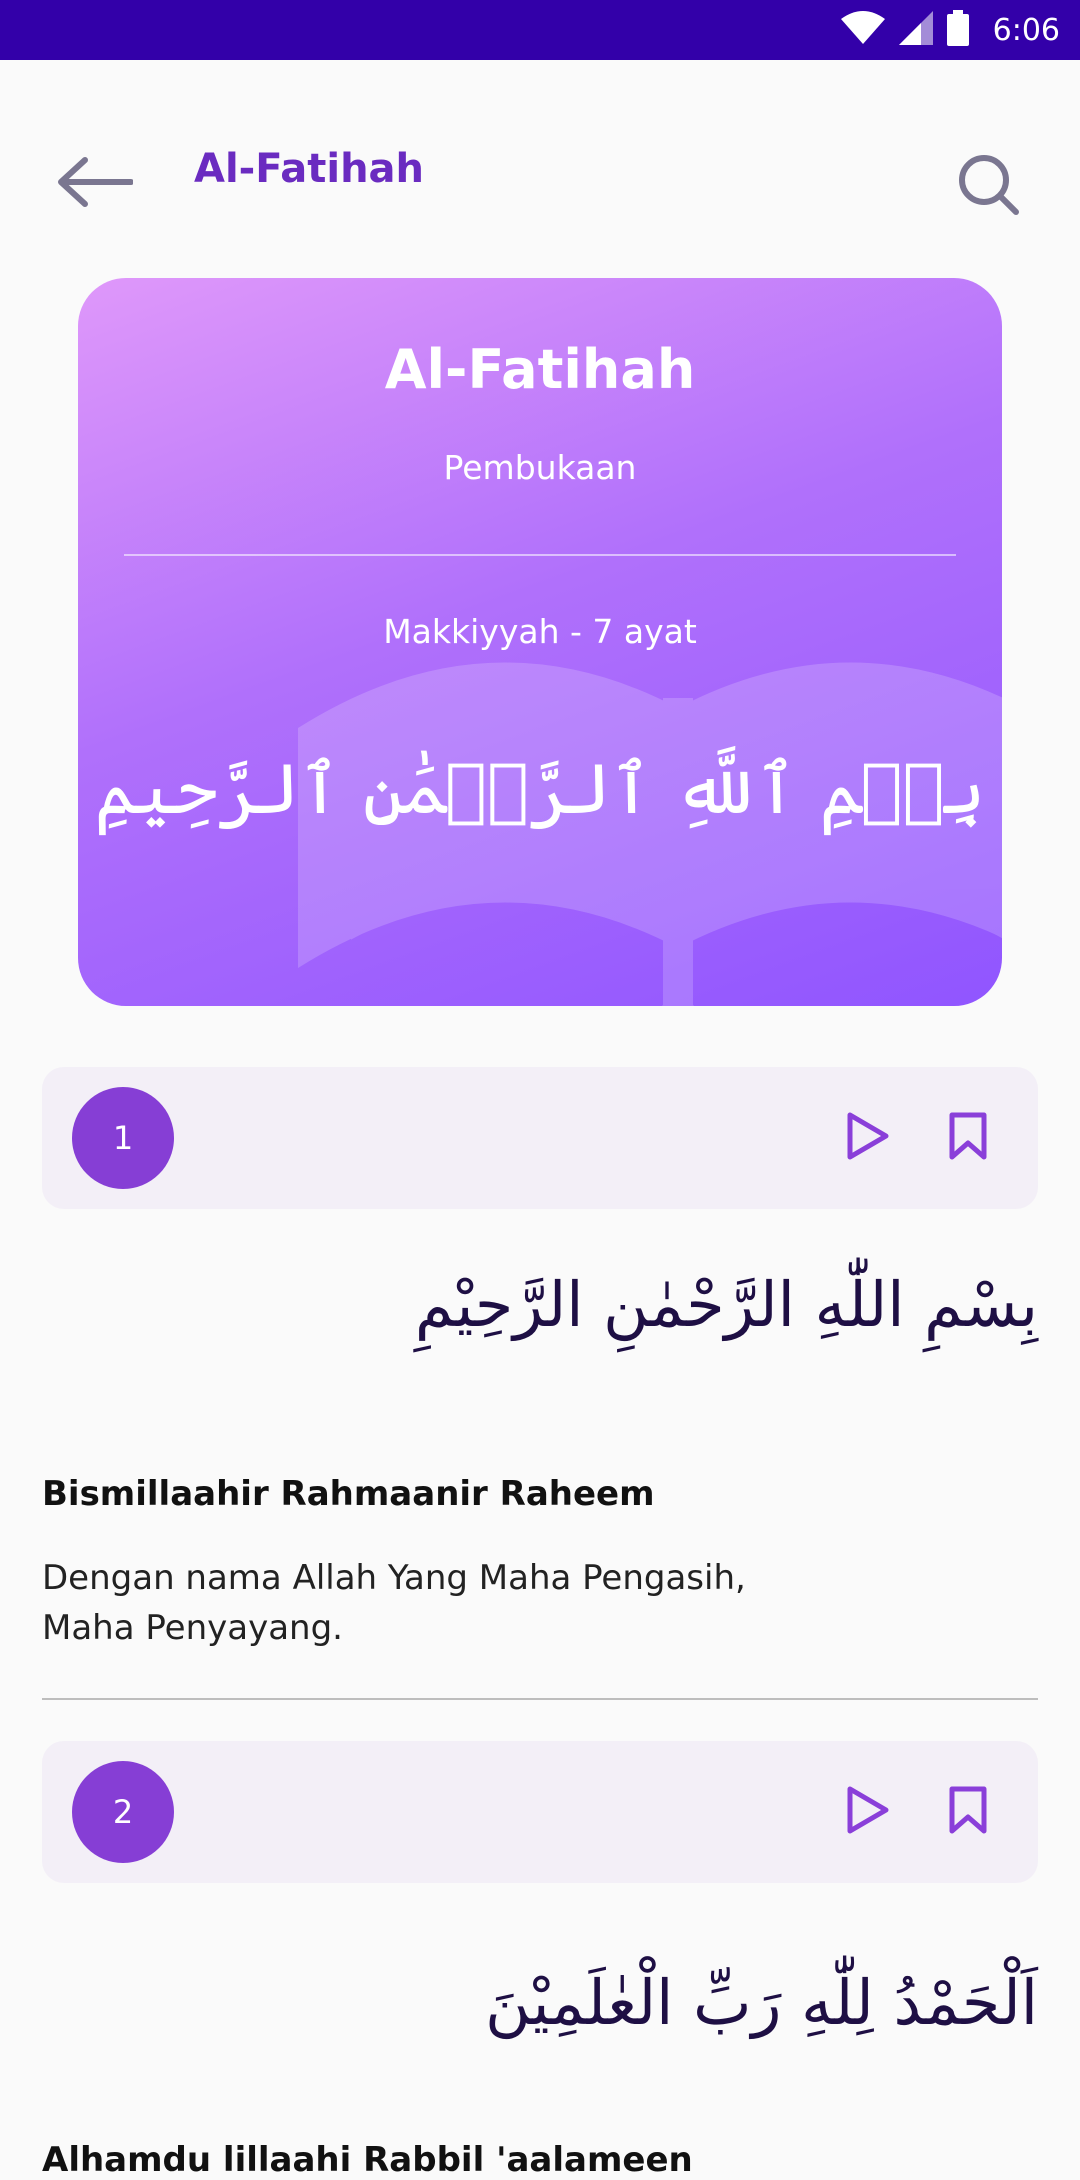  Describe the element at coordinates (540, 180) in the screenshot. I see `app-bar: Al-Fatihah` at that location.